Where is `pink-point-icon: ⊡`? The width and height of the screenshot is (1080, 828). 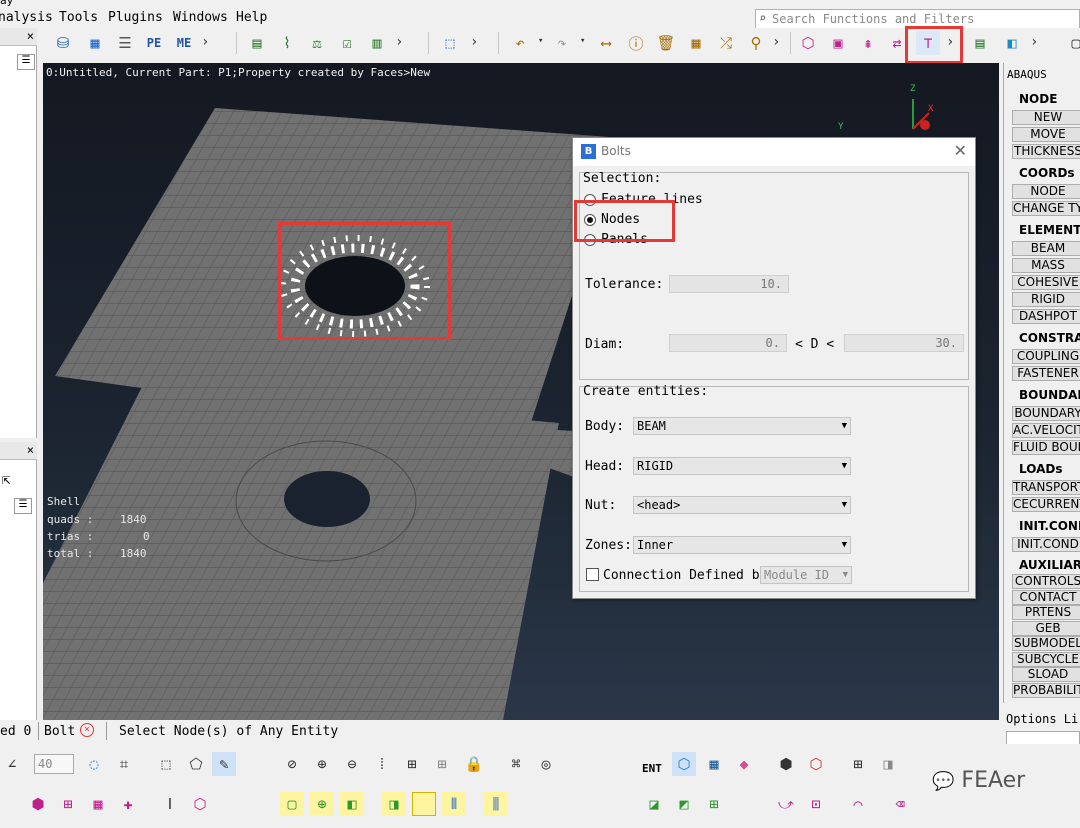 pink-point-icon: ⊡ is located at coordinates (816, 804).